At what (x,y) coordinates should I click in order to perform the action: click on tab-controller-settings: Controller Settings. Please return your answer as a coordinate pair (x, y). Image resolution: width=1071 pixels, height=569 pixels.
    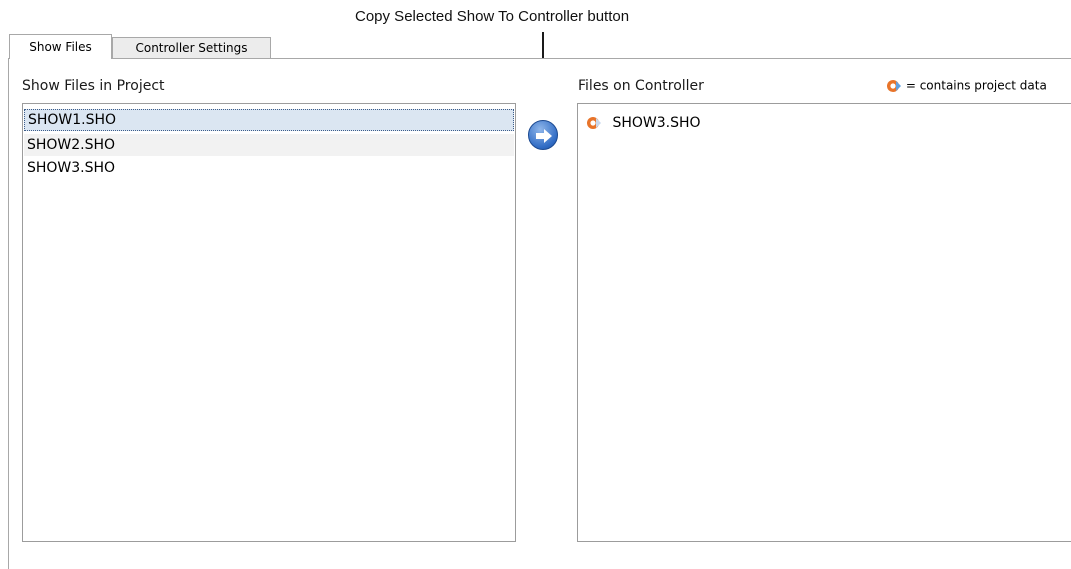
    Looking at the image, I should click on (191, 47).